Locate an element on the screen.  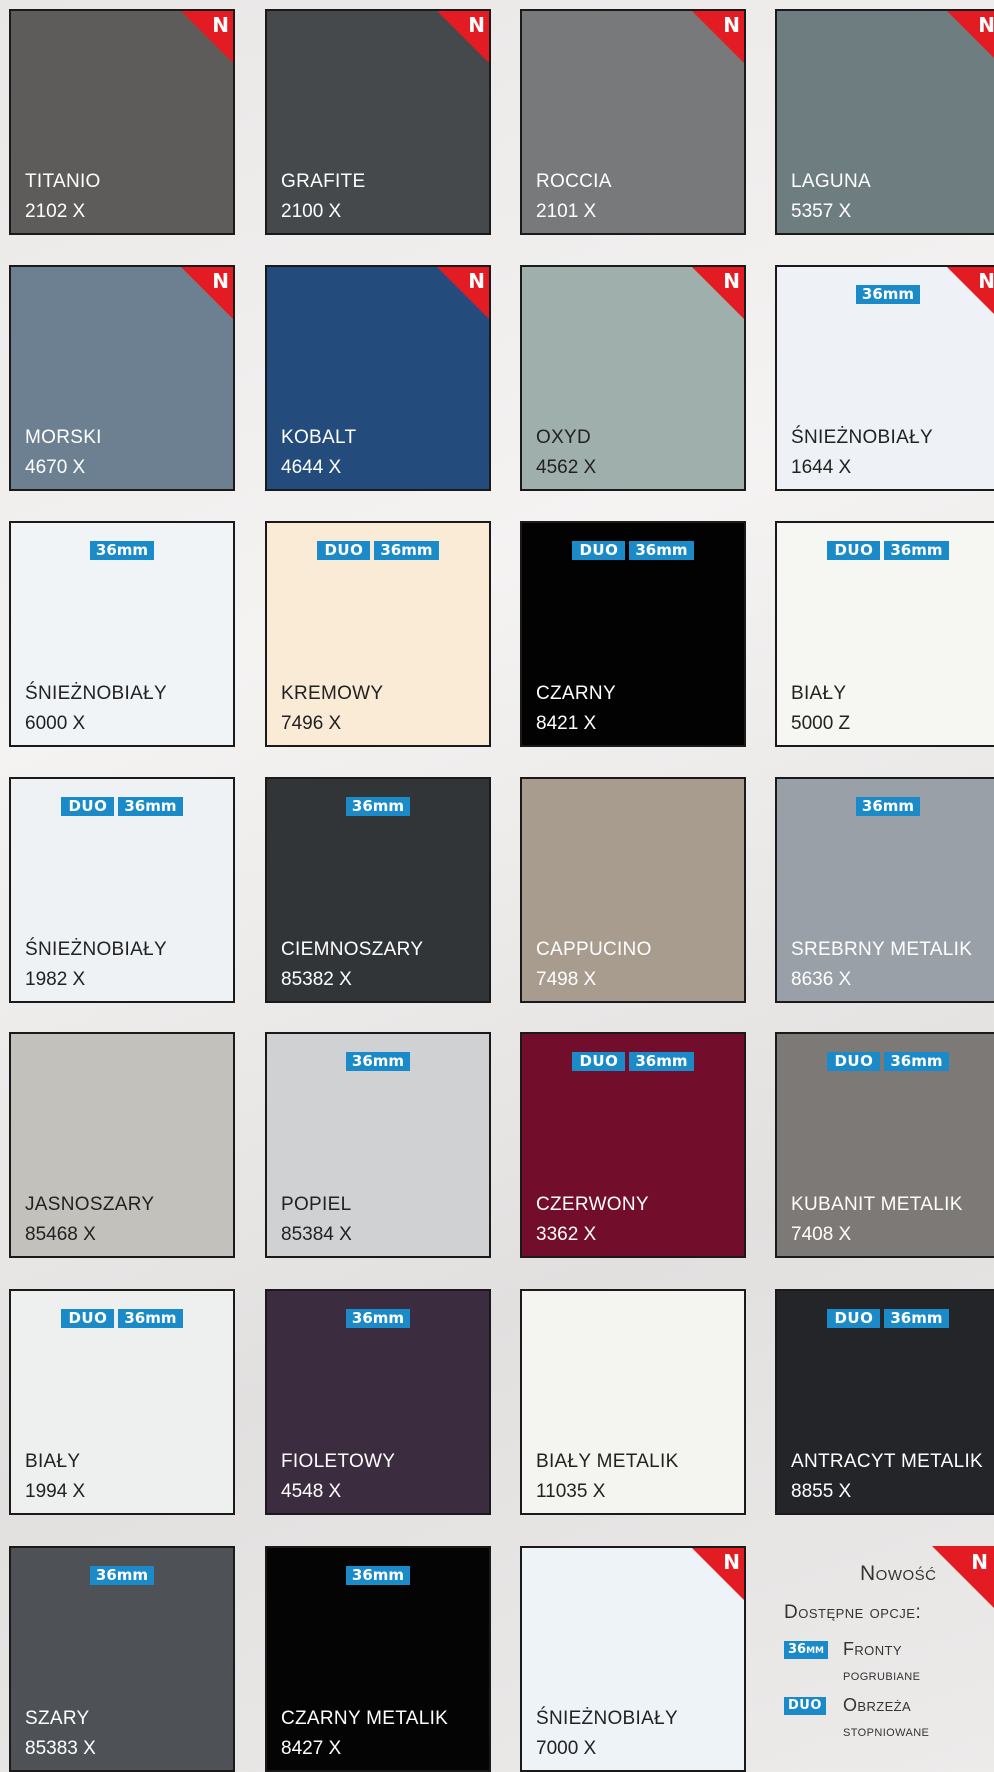
color-swatch: 36mm SZARY 85383 X is located at coordinates (122, 1659).